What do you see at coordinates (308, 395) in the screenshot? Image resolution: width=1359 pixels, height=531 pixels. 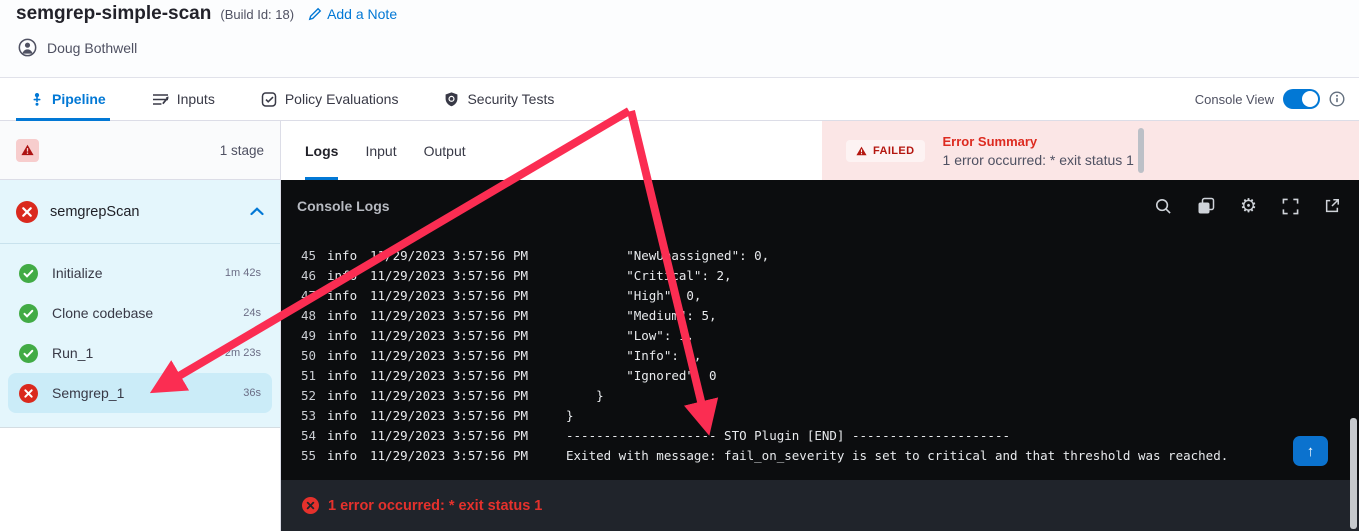 I see `line-number: 52` at bounding box center [308, 395].